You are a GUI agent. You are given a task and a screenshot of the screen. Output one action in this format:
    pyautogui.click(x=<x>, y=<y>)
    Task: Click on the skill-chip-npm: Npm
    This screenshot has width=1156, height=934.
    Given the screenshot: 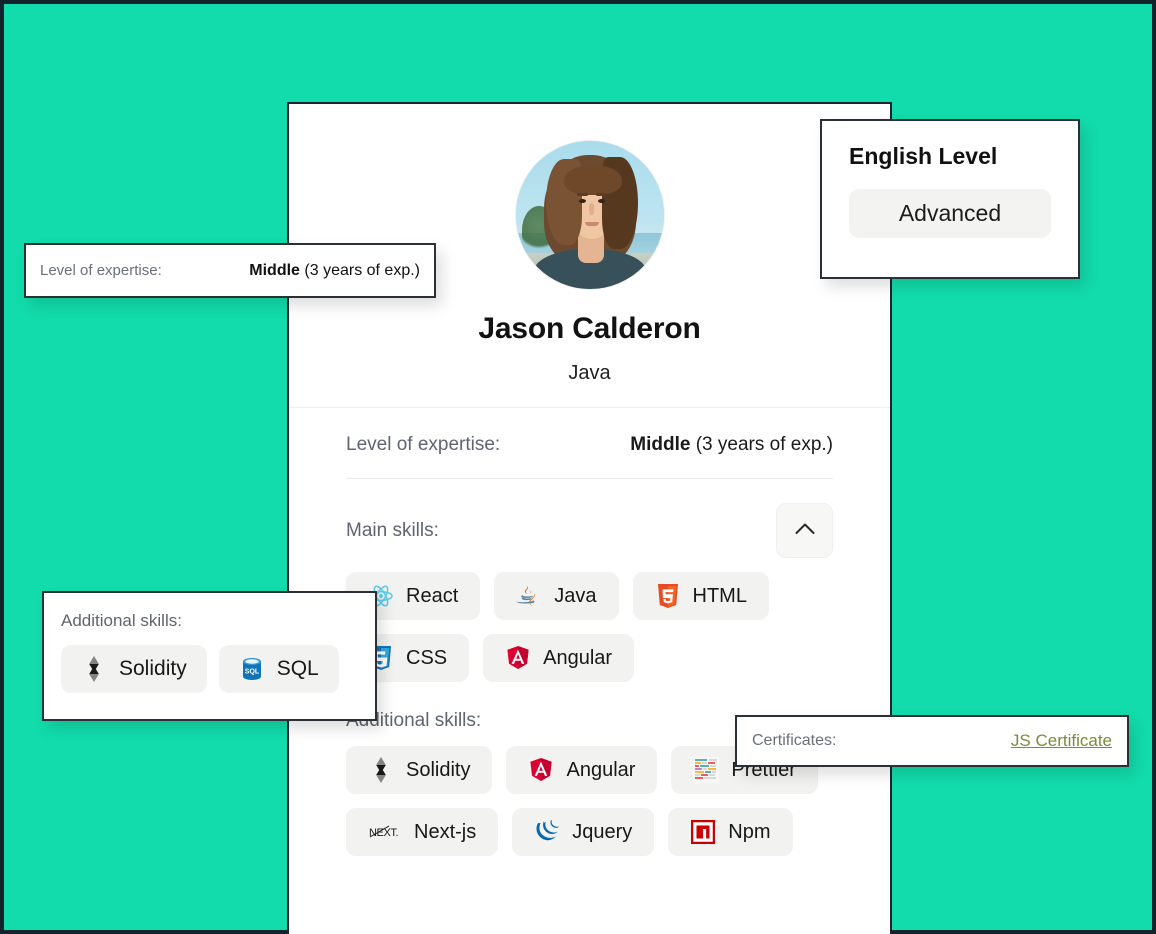 What is the action you would take?
    pyautogui.click(x=730, y=832)
    